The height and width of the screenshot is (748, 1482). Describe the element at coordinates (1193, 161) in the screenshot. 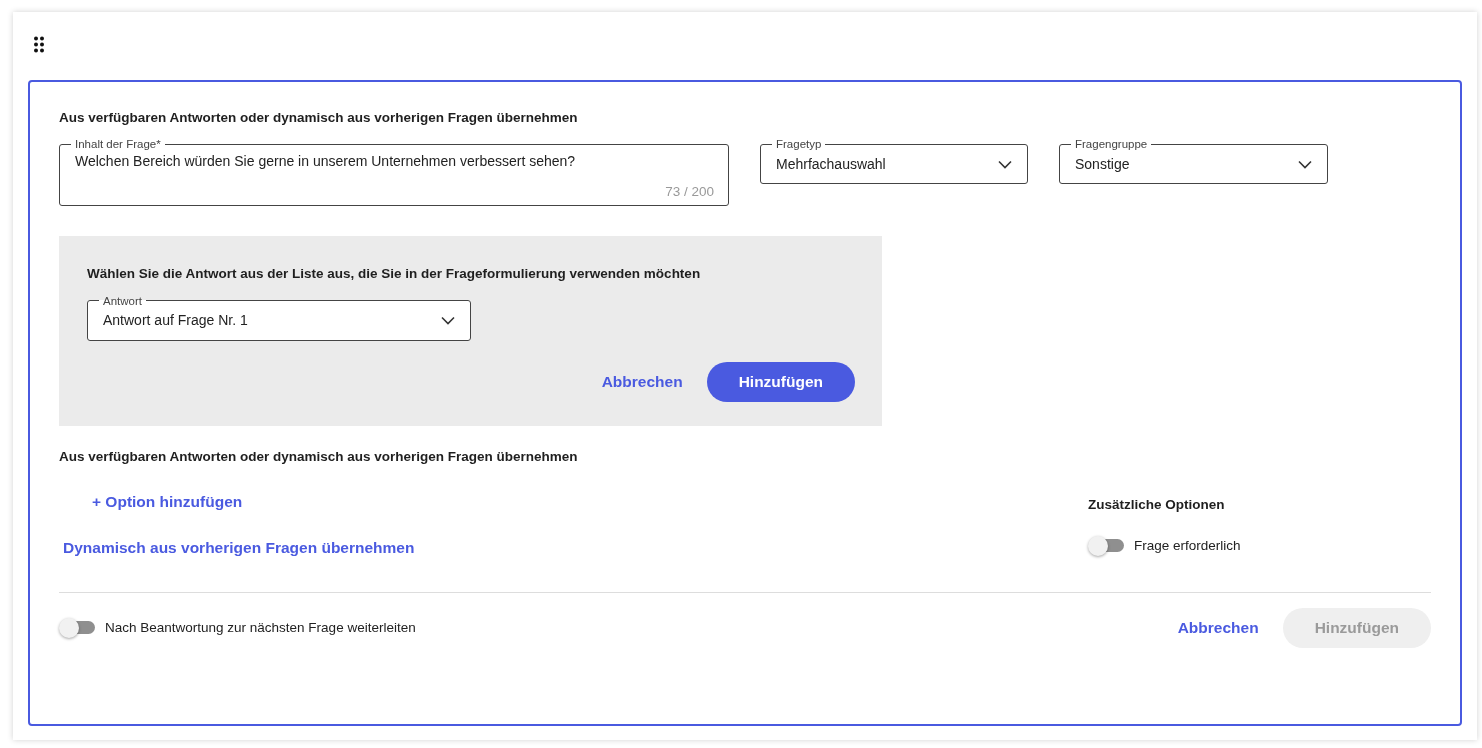

I see `dropdown-field: Fragengruppe Sonstige` at that location.